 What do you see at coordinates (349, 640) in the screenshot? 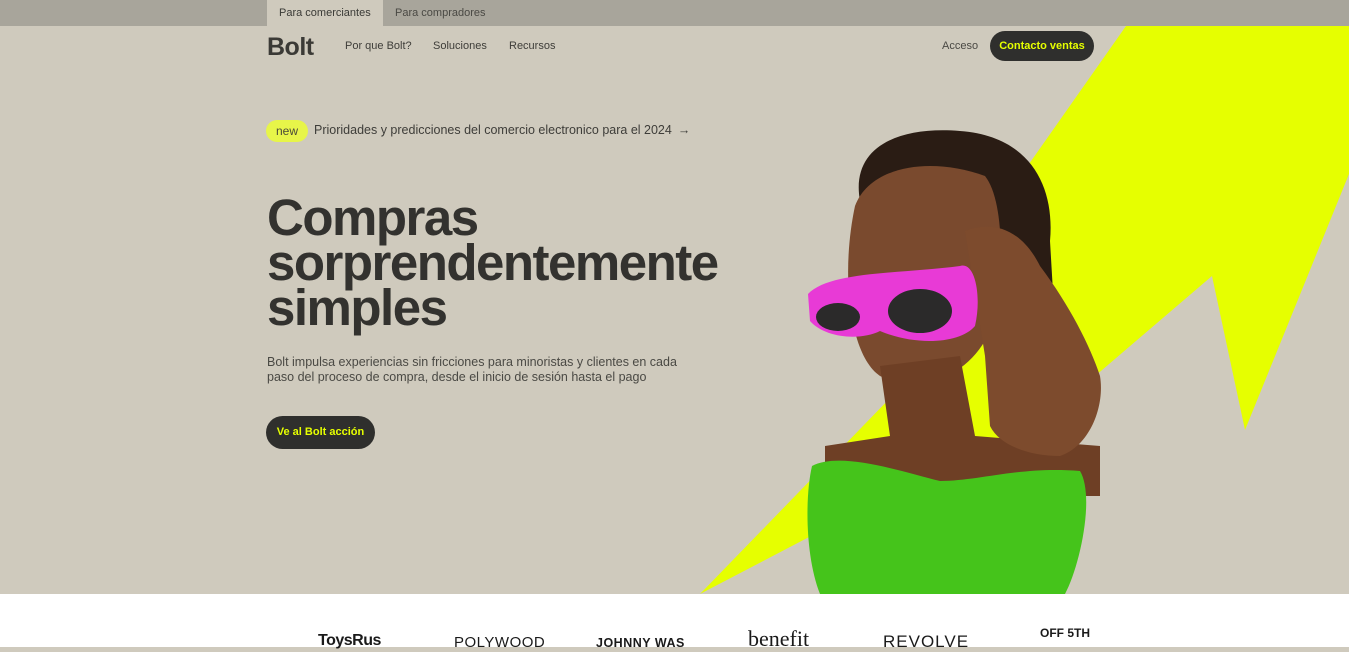
I see `toysrus-logo: ToysRus` at bounding box center [349, 640].